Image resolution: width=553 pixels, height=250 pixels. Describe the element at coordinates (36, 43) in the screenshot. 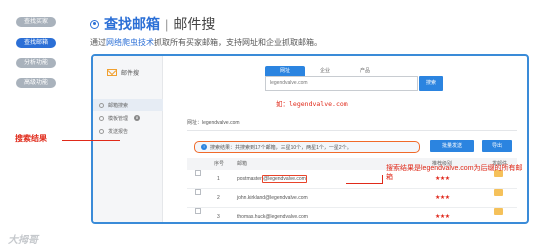

I see `nav-item-find-email: 查找邮箱` at that location.